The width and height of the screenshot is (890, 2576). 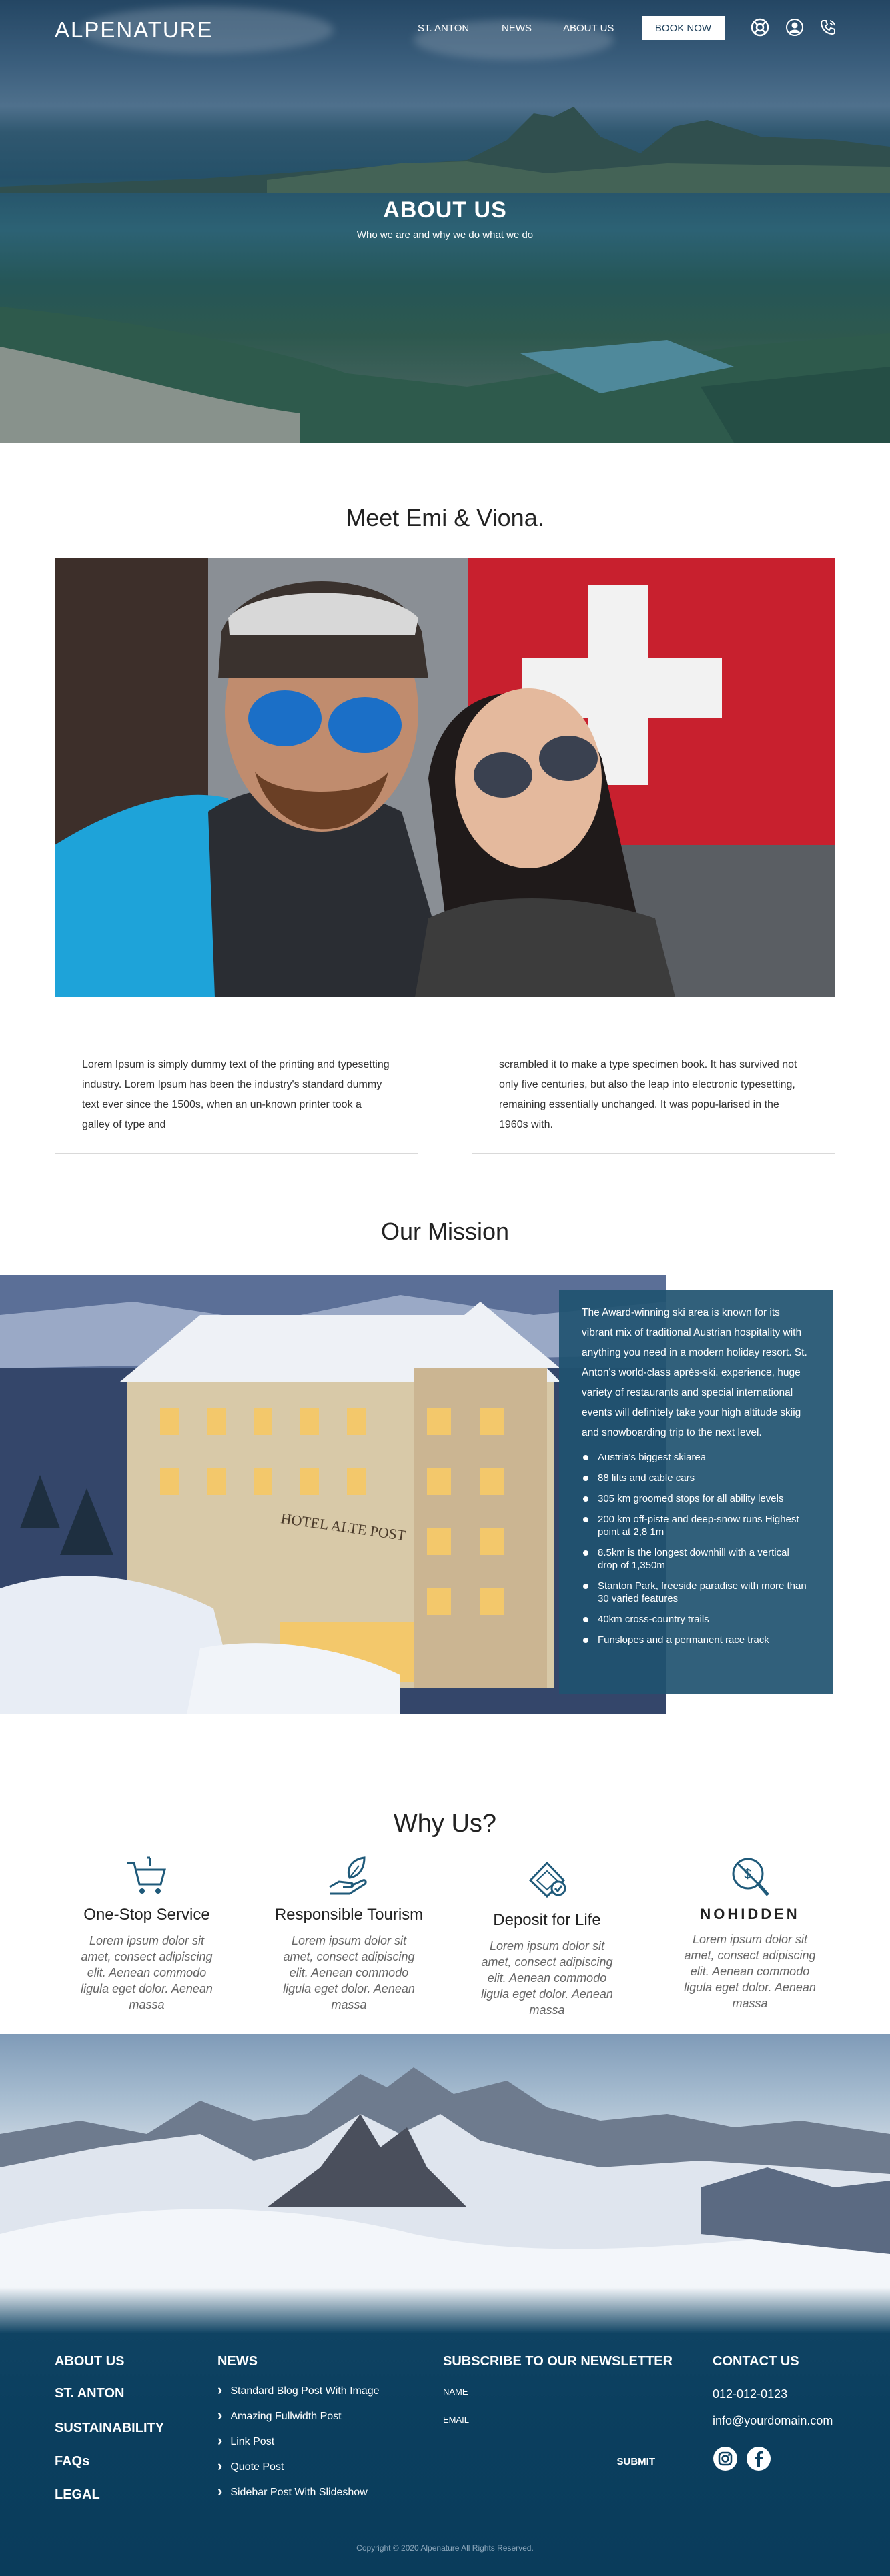 I want to click on newsletter-email-input, so click(x=549, y=2417).